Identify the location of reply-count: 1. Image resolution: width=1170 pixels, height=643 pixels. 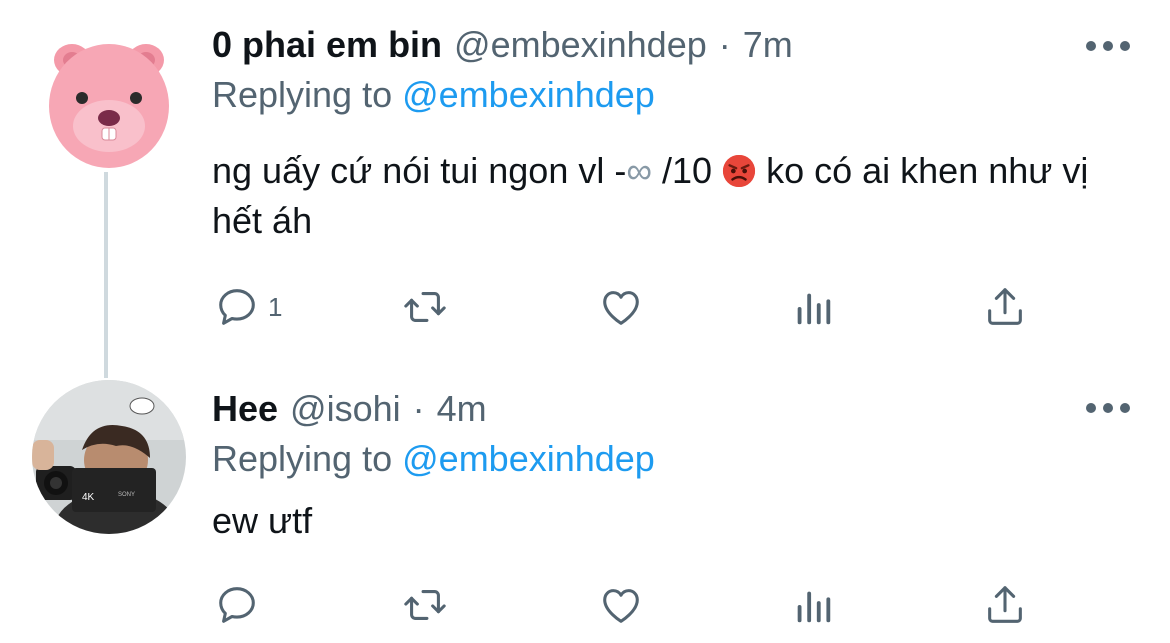
(275, 306).